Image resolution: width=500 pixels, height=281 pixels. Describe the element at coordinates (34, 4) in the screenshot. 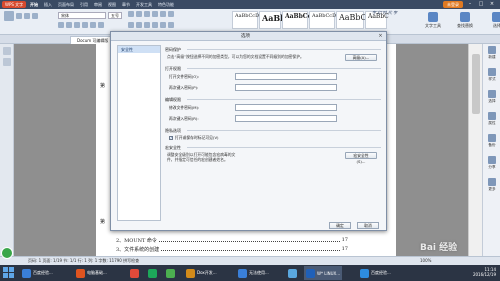

I see `menu-item-home: 开始` at that location.